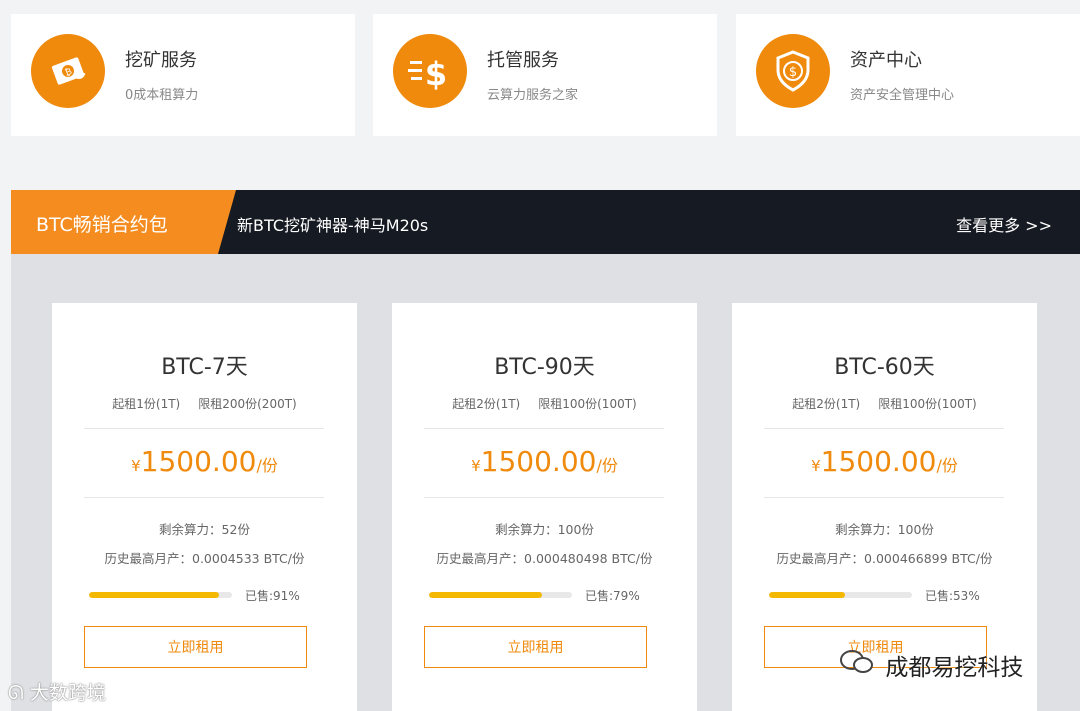 The width and height of the screenshot is (1080, 711). I want to click on rent-limits: 起租1份(1T) 限租200份(200T), so click(204, 403).